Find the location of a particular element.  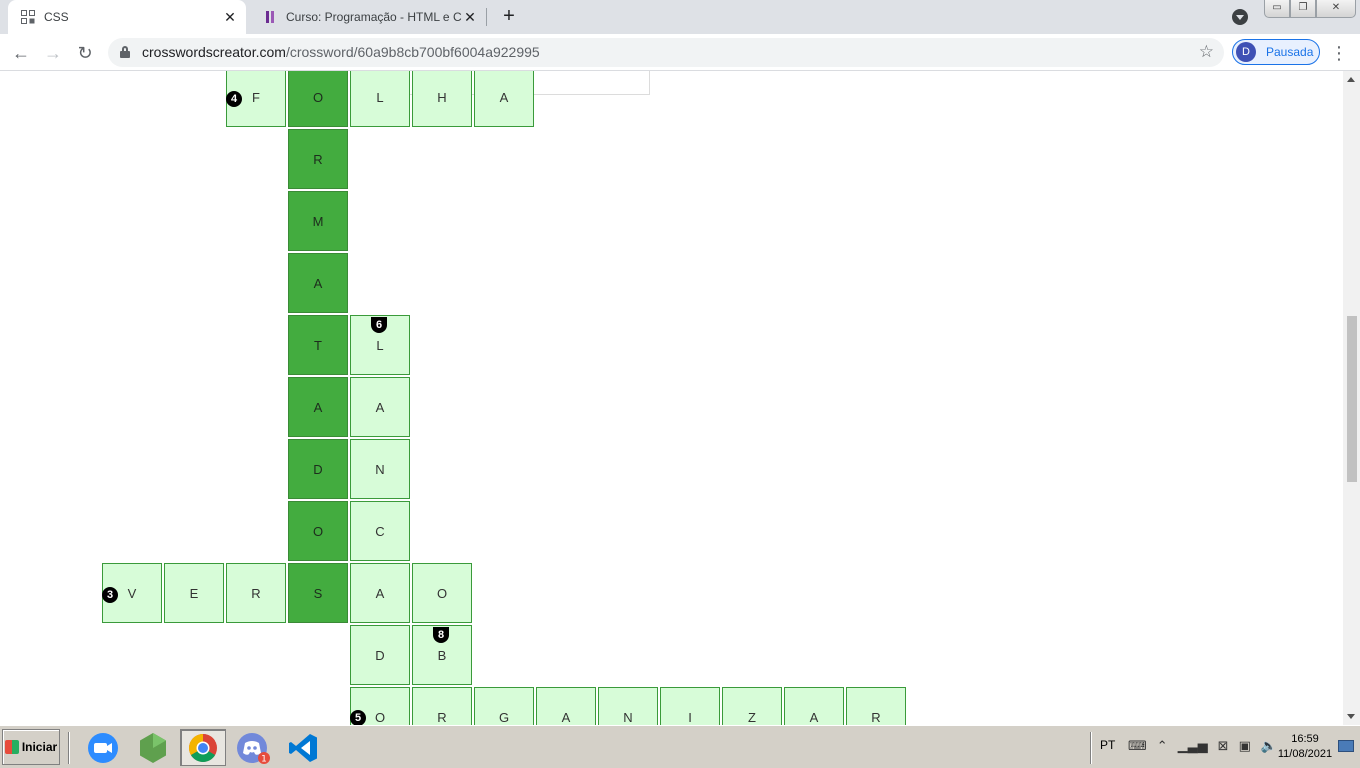

clock: 16:59 11/08/2021 is located at coordinates (1305, 747).